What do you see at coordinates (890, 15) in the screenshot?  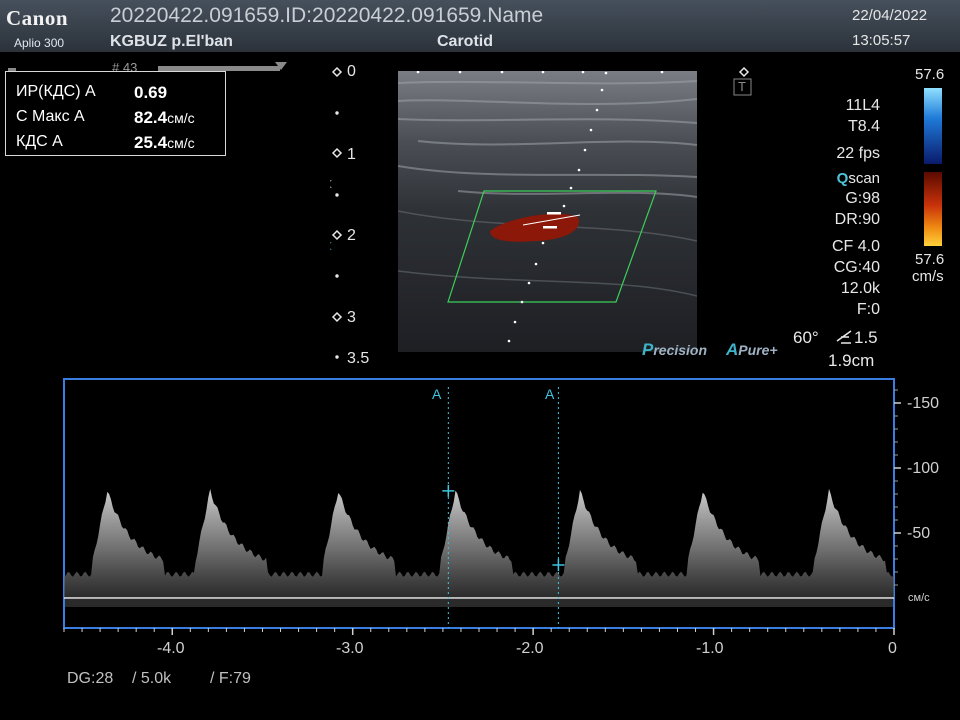 I see `date-label: 22/04/2022` at bounding box center [890, 15].